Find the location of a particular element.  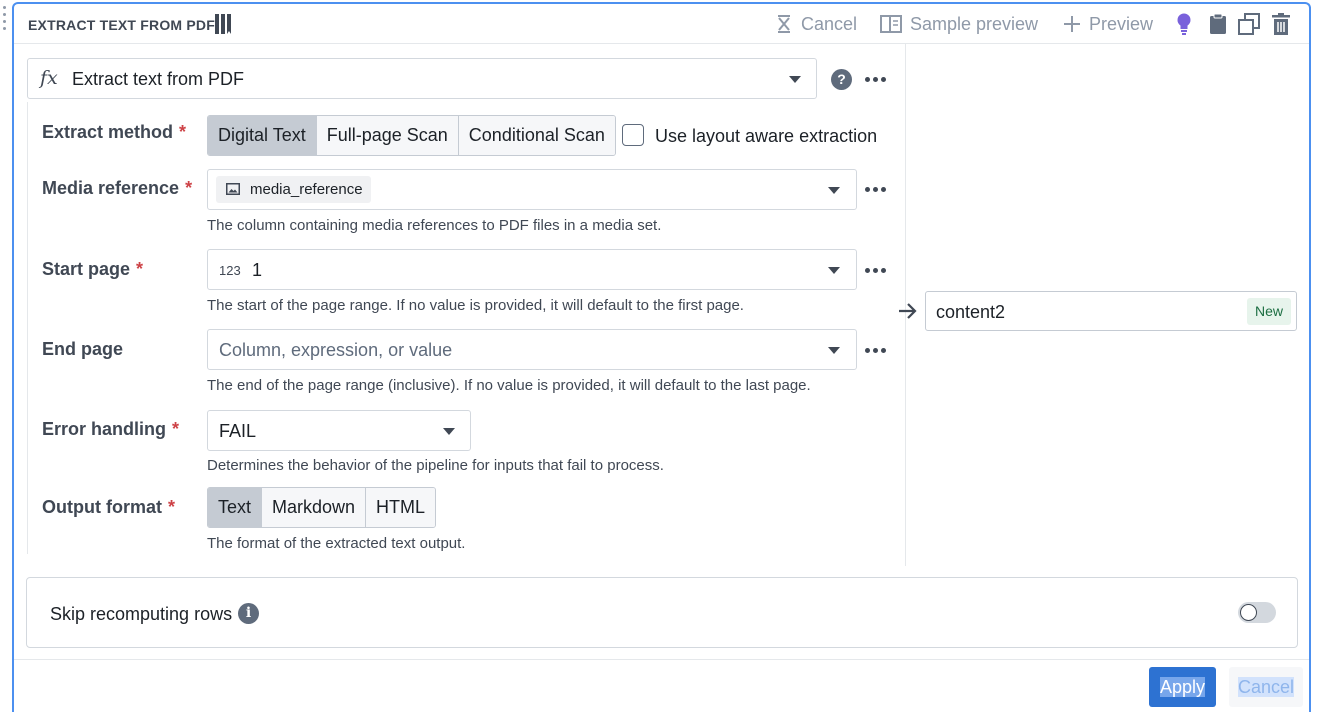

skip-recomputing-card: Skip recomputing rows i is located at coordinates (662, 612).